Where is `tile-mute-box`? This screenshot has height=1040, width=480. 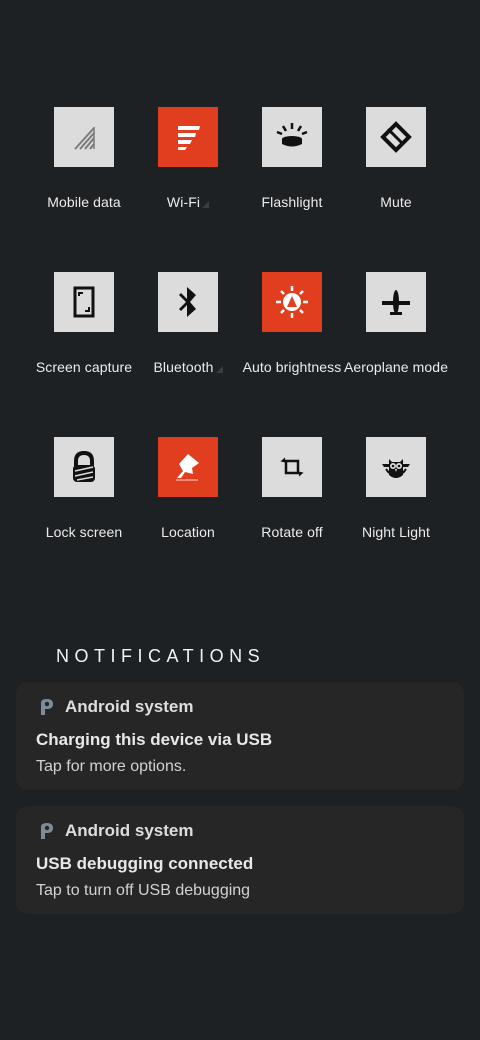 tile-mute-box is located at coordinates (396, 137).